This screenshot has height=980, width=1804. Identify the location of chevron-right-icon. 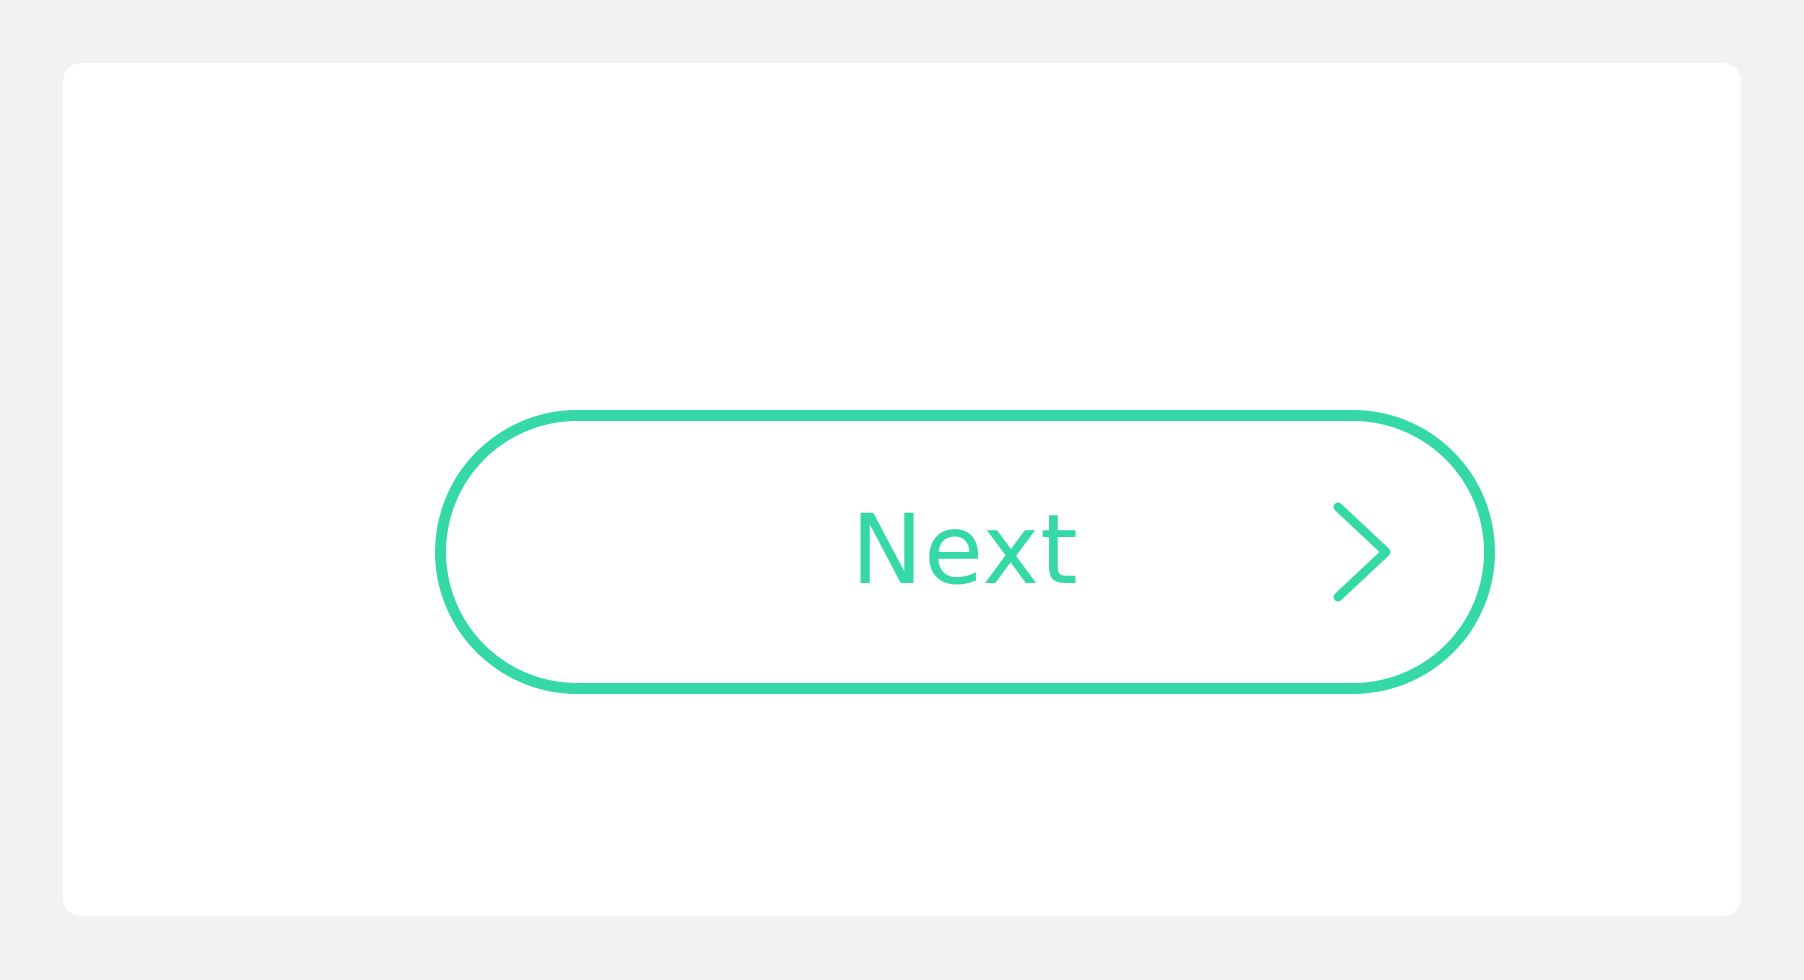
(1365, 552).